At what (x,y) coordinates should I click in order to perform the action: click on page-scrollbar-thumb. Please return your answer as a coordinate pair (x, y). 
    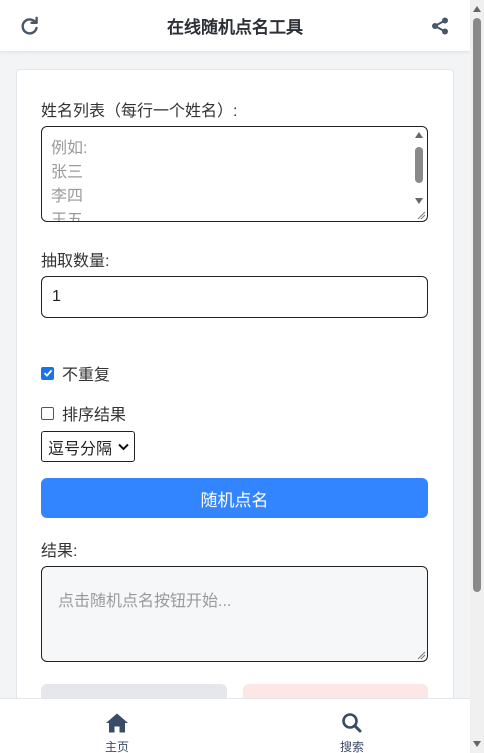
    Looking at the image, I should click on (477, 305).